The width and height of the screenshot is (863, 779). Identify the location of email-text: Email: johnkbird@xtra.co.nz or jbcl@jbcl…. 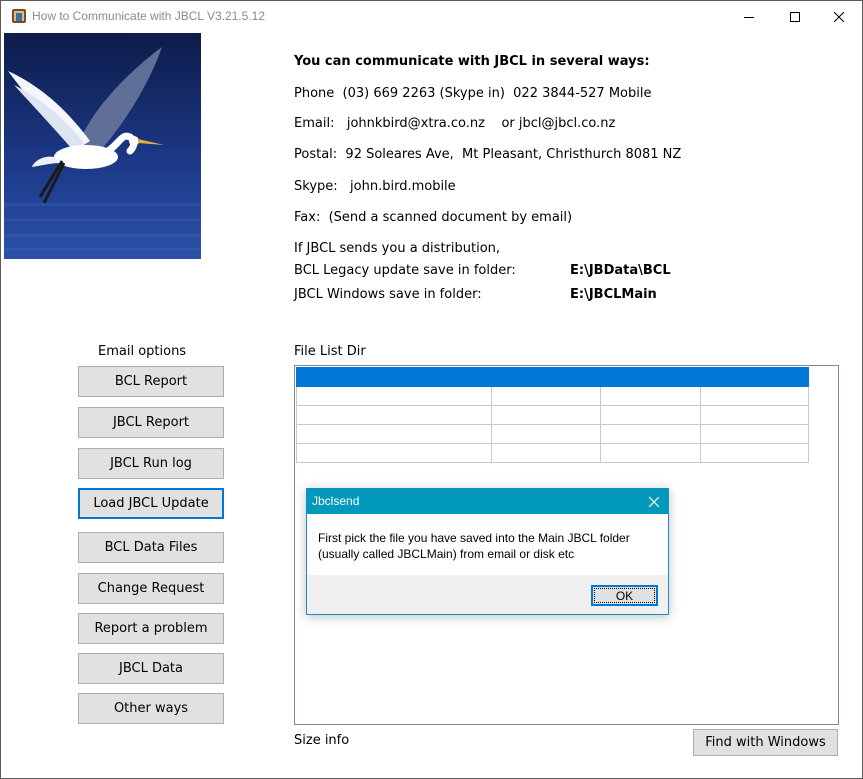
(455, 123).